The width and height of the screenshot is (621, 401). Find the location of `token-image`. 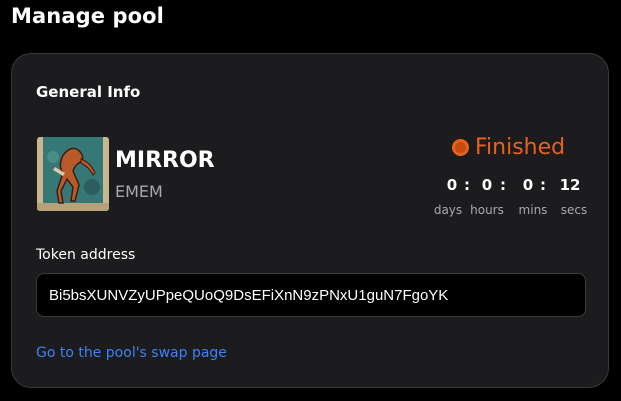

token-image is located at coordinates (73, 174).